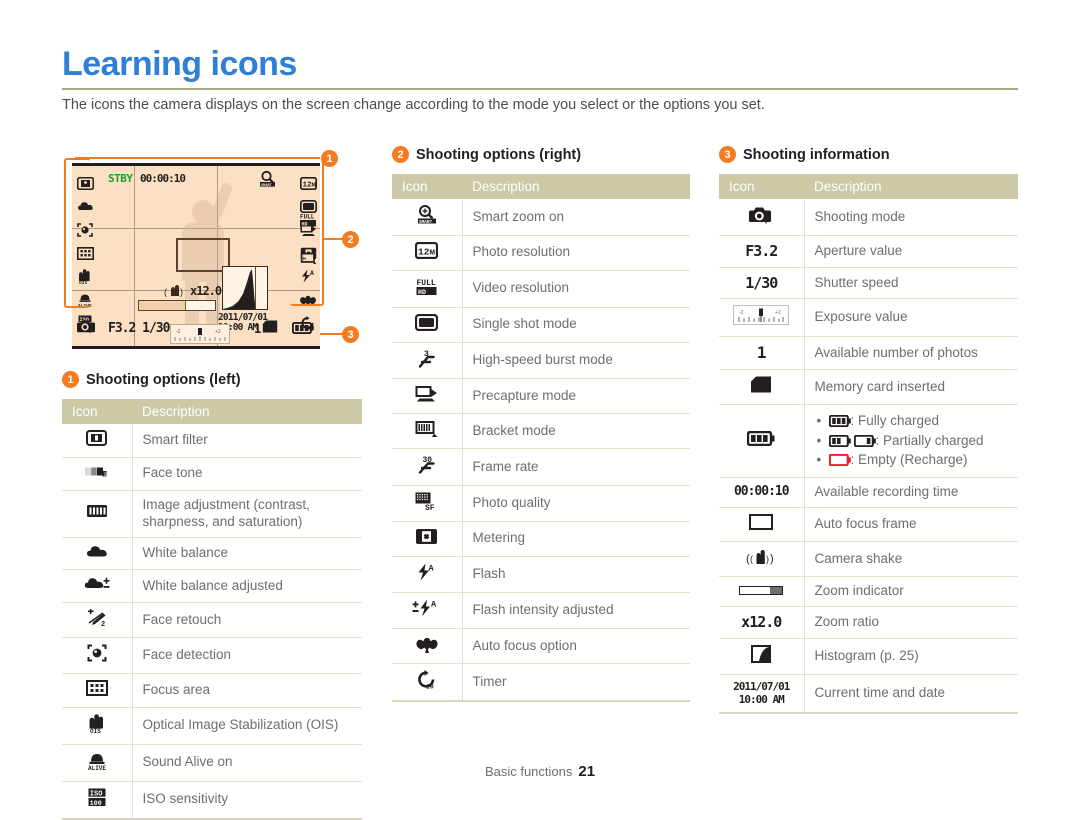  Describe the element at coordinates (911, 656) in the screenshot. I see `row-description: Histogram (p. 25)` at that location.